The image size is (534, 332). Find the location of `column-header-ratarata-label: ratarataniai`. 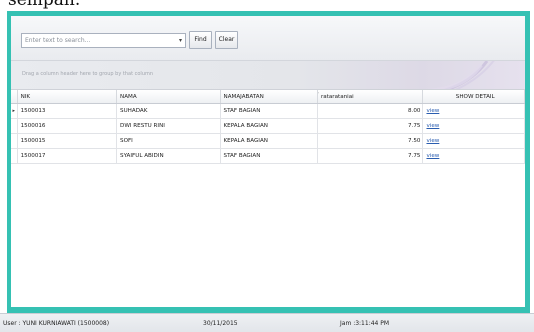

column-header-ratarata-label: ratarataniai is located at coordinates (337, 96).